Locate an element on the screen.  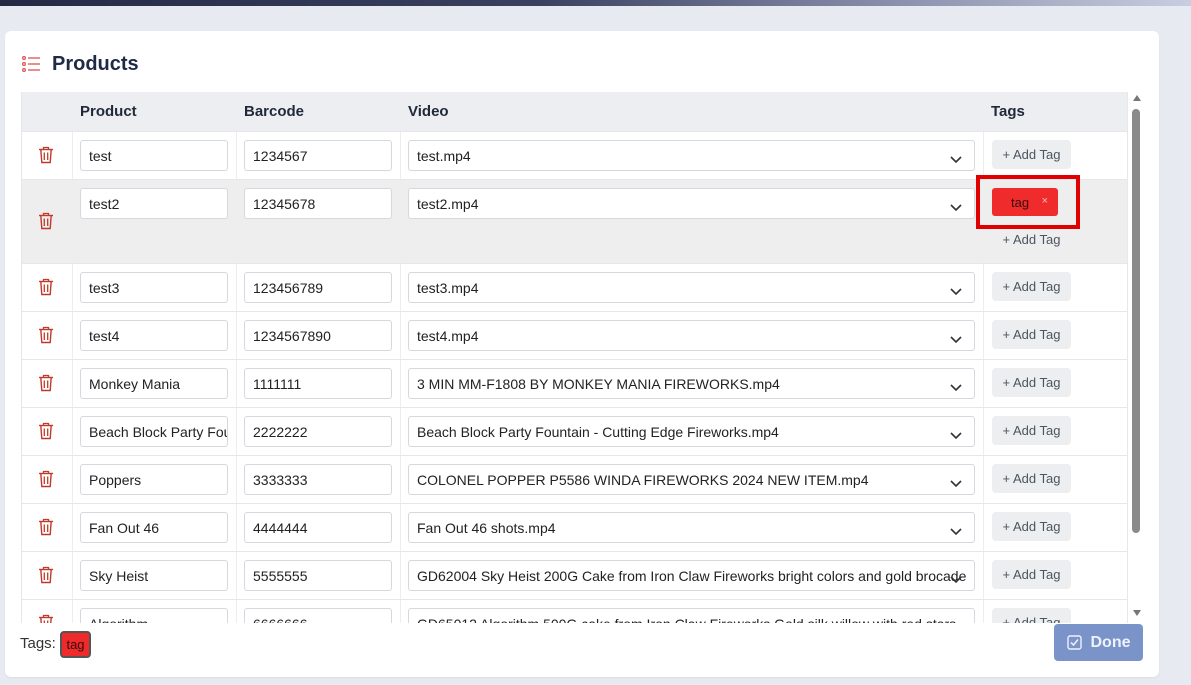
product-name-input: test3 is located at coordinates (154, 287).